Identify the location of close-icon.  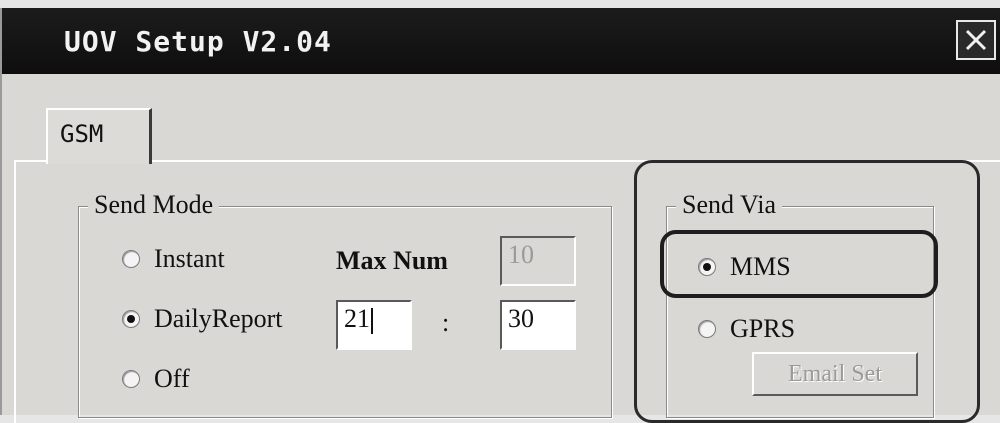
(976, 40).